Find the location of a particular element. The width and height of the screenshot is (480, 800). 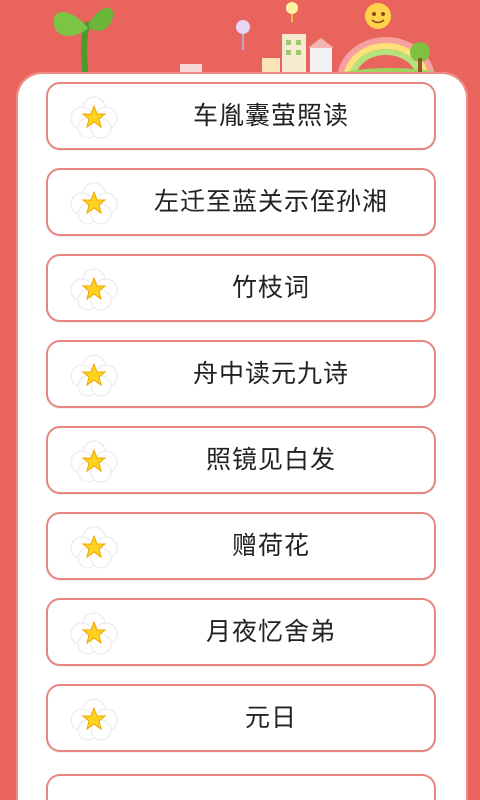

poem-title: 元日 is located at coordinates (270, 717).